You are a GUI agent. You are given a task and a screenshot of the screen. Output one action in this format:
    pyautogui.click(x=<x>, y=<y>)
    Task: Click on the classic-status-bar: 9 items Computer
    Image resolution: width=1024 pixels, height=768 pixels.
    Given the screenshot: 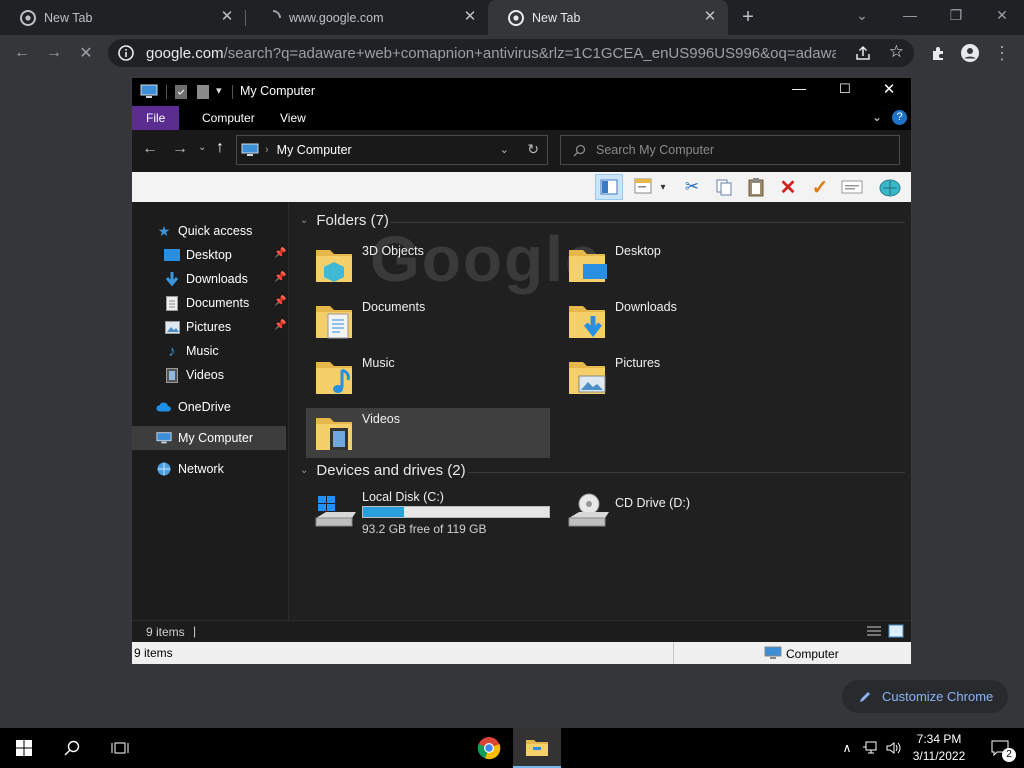 What is the action you would take?
    pyautogui.click(x=521, y=653)
    